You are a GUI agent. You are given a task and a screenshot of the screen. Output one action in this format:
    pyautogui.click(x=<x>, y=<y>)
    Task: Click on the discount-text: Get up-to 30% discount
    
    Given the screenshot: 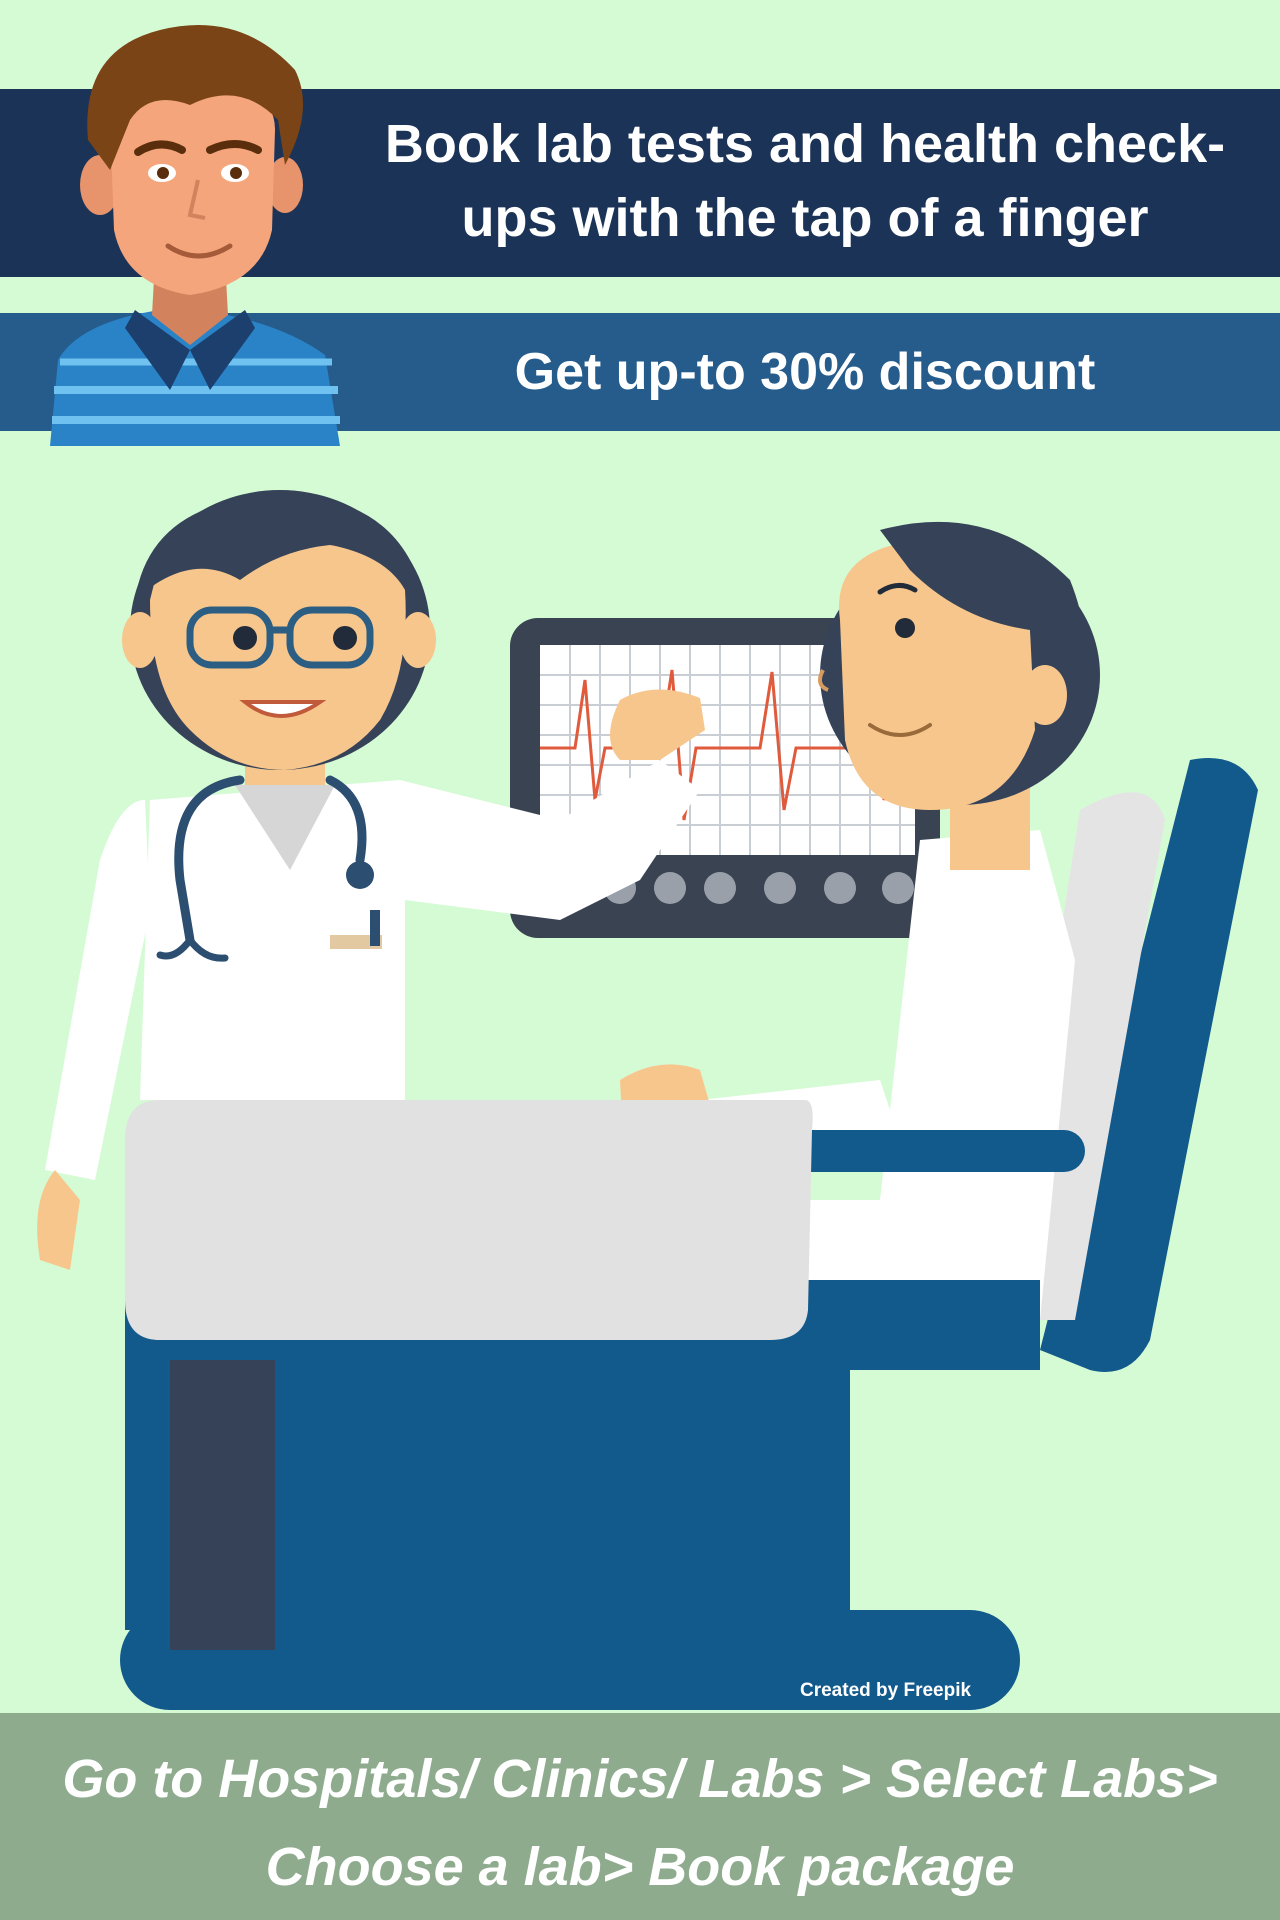 What is the action you would take?
    pyautogui.click(x=805, y=372)
    